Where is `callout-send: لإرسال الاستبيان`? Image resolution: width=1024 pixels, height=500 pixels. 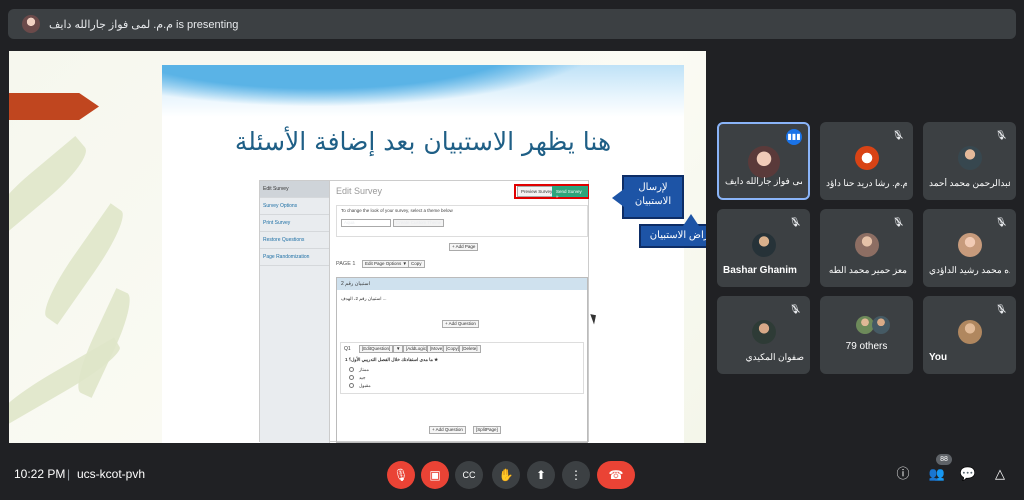 callout-send: لإرسال الاستبيان is located at coordinates (648, 197).